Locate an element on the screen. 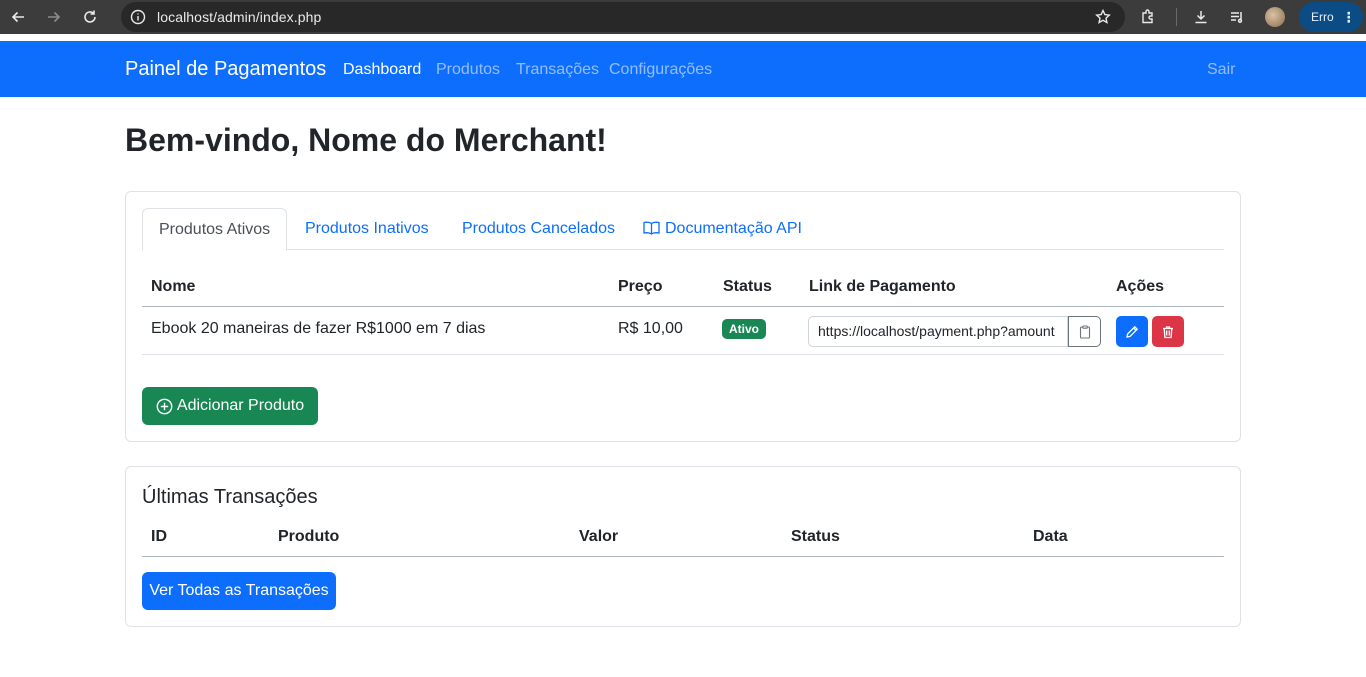 This screenshot has width=1366, height=677. col-header-link: Link de Pagamento is located at coordinates (882, 286).